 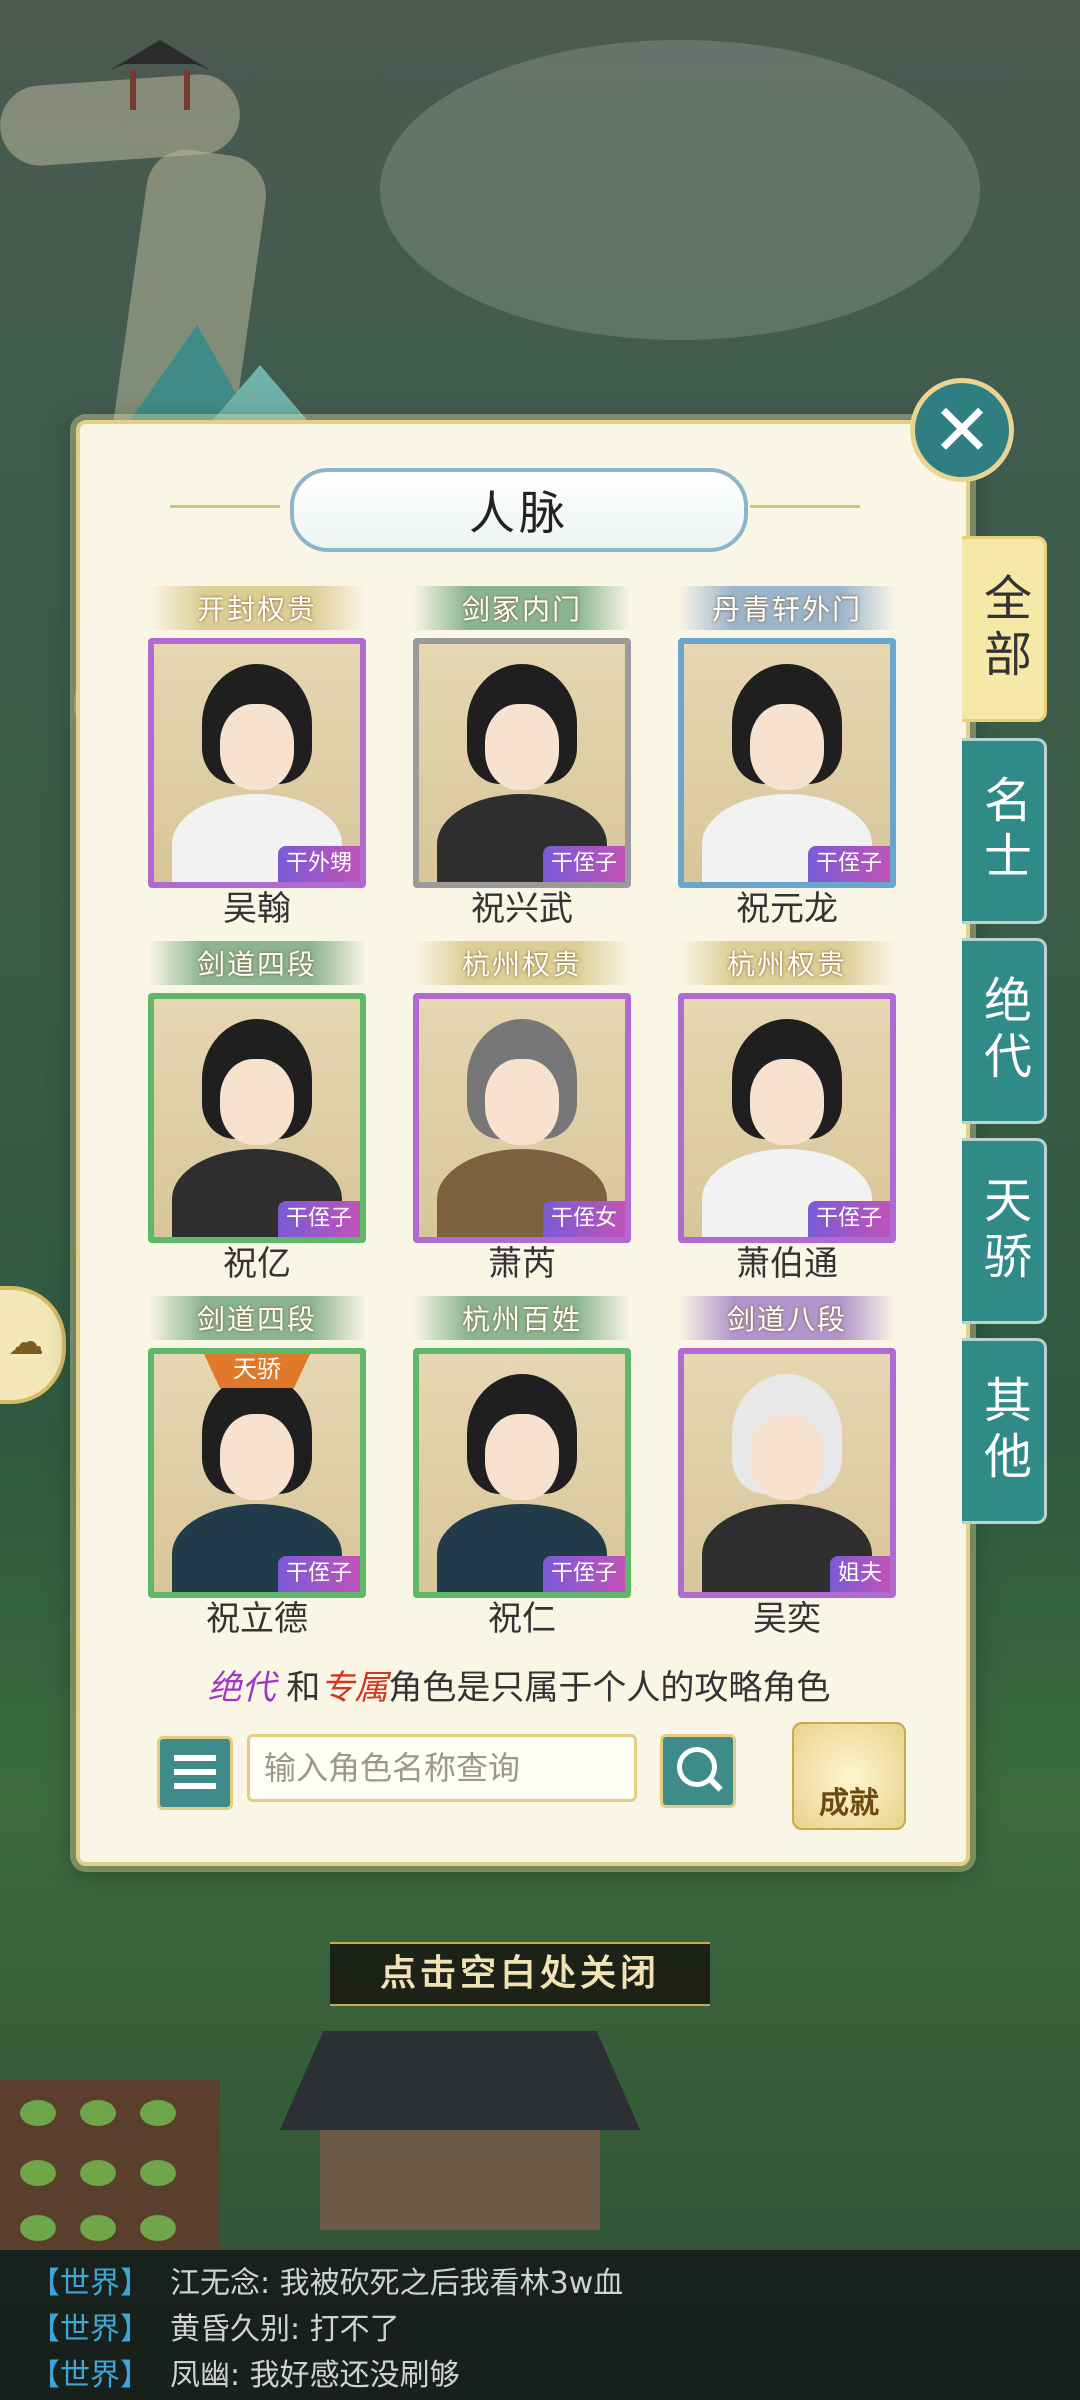 What do you see at coordinates (787, 1264) in the screenshot?
I see `character-name: 萧伯通` at bounding box center [787, 1264].